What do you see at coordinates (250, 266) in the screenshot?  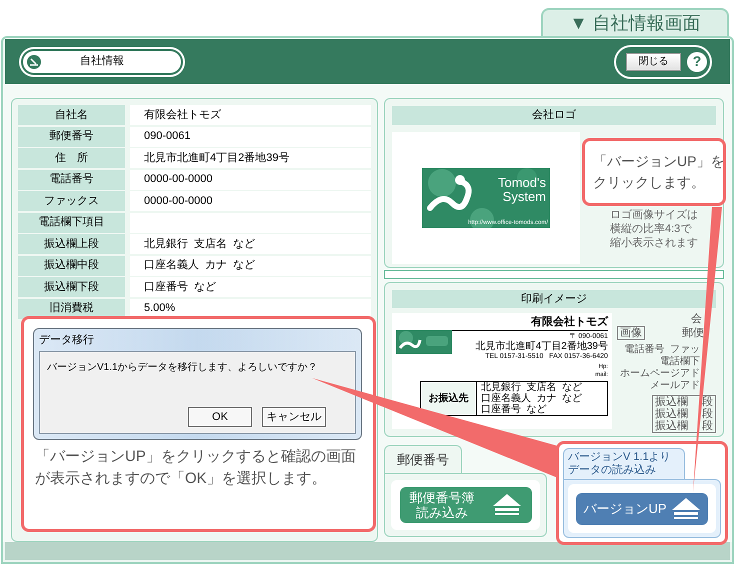 I see `field-value: 口座名義人 カナ など` at bounding box center [250, 266].